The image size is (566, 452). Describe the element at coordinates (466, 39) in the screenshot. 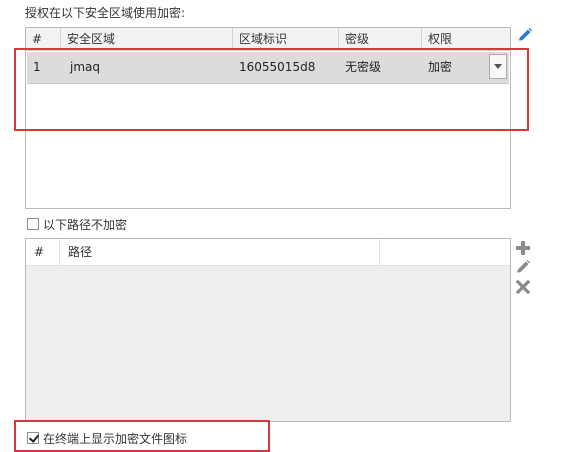

I see `col-permission-header: 权限` at that location.